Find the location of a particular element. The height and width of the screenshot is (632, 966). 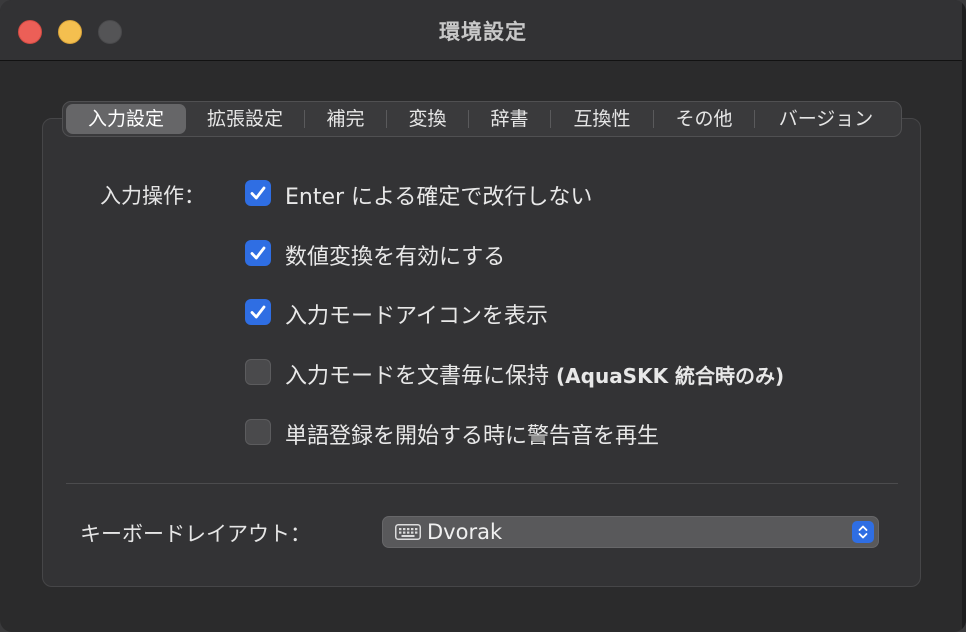

show-mode-icon-checkbox is located at coordinates (258, 312).